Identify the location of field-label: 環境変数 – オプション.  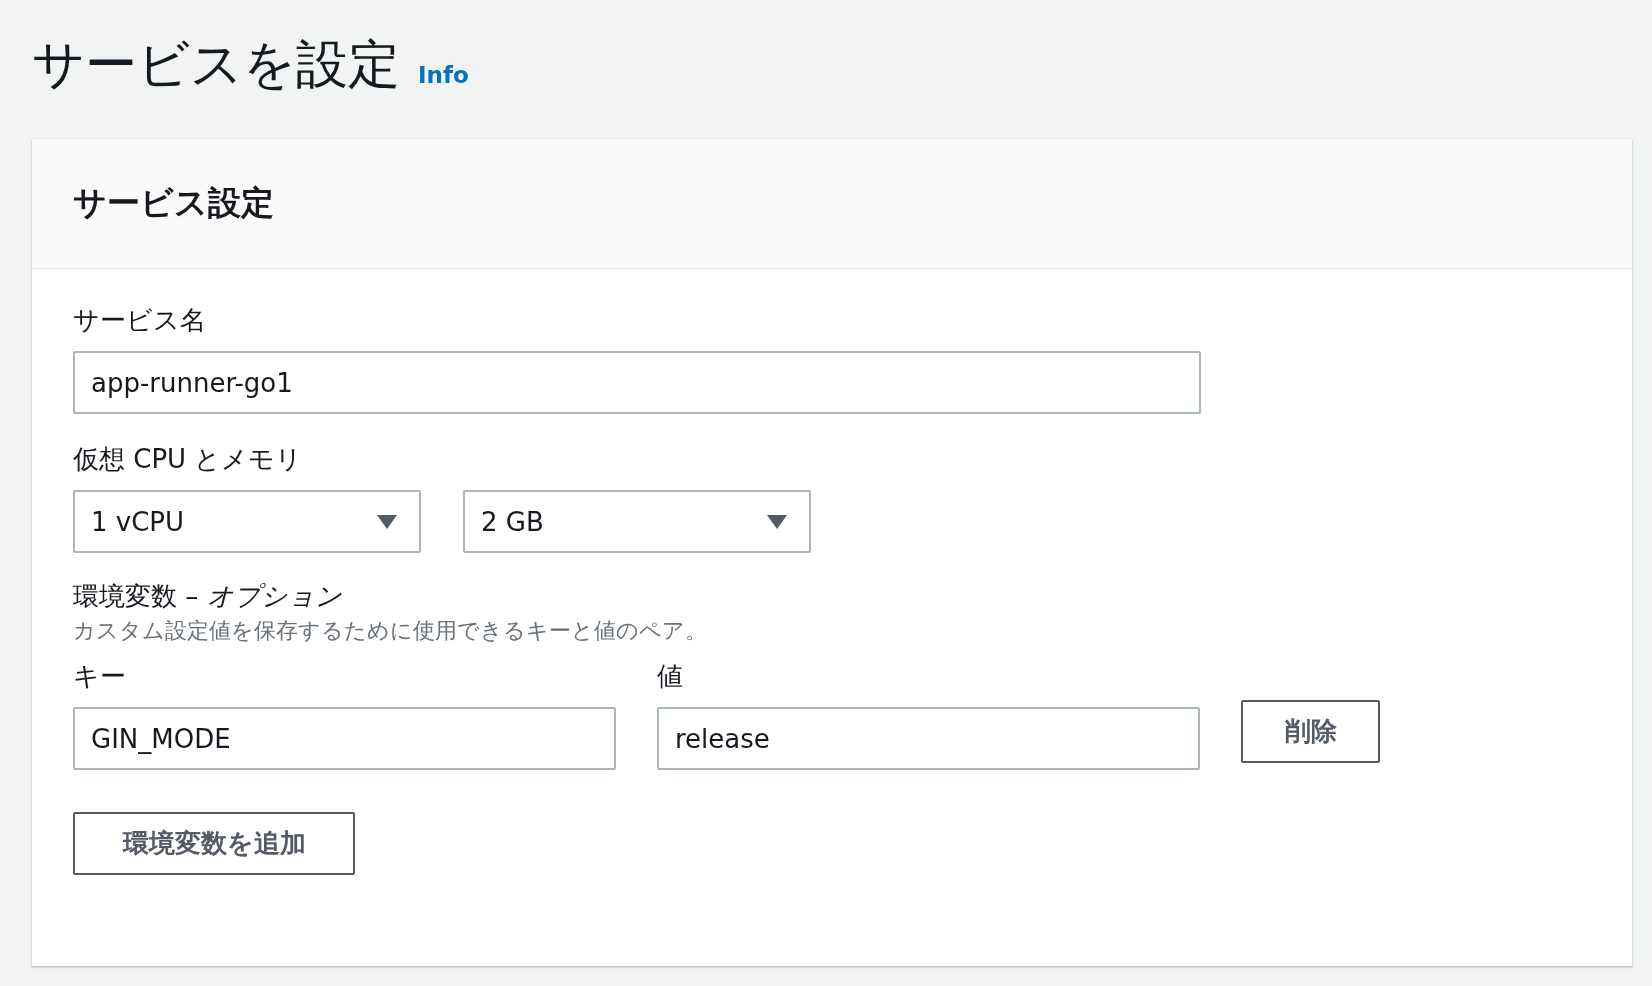
(207, 596).